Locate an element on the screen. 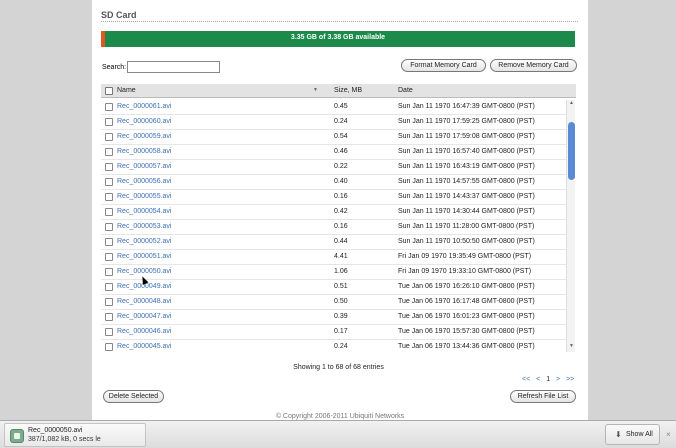 The height and width of the screenshot is (448, 676). file-date: Fri Jan 09 1970 19:35:49 GMT-0800 (PST) is located at coordinates (465, 256).